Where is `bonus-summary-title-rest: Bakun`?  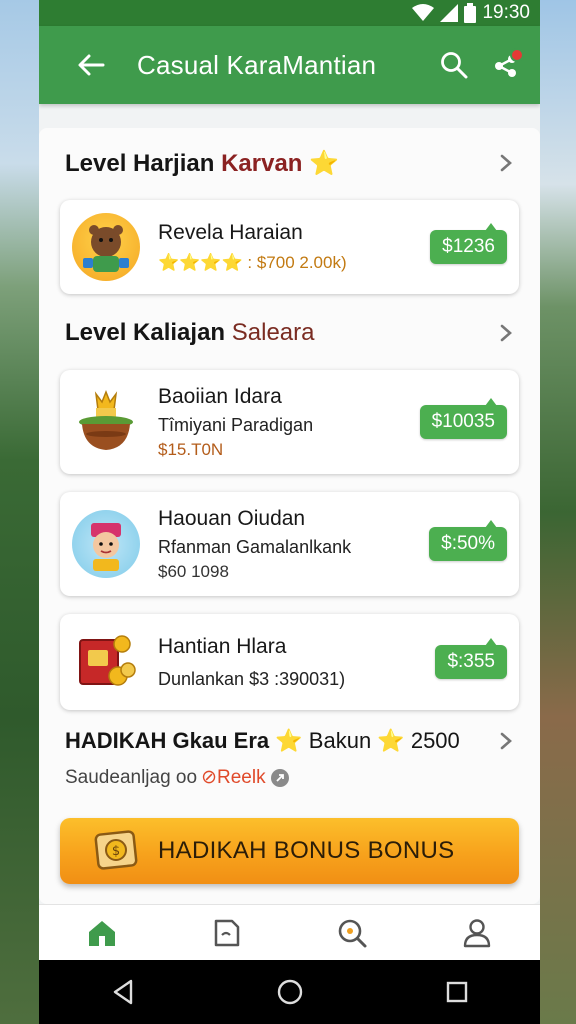 bonus-summary-title-rest: Bakun is located at coordinates (337, 740).